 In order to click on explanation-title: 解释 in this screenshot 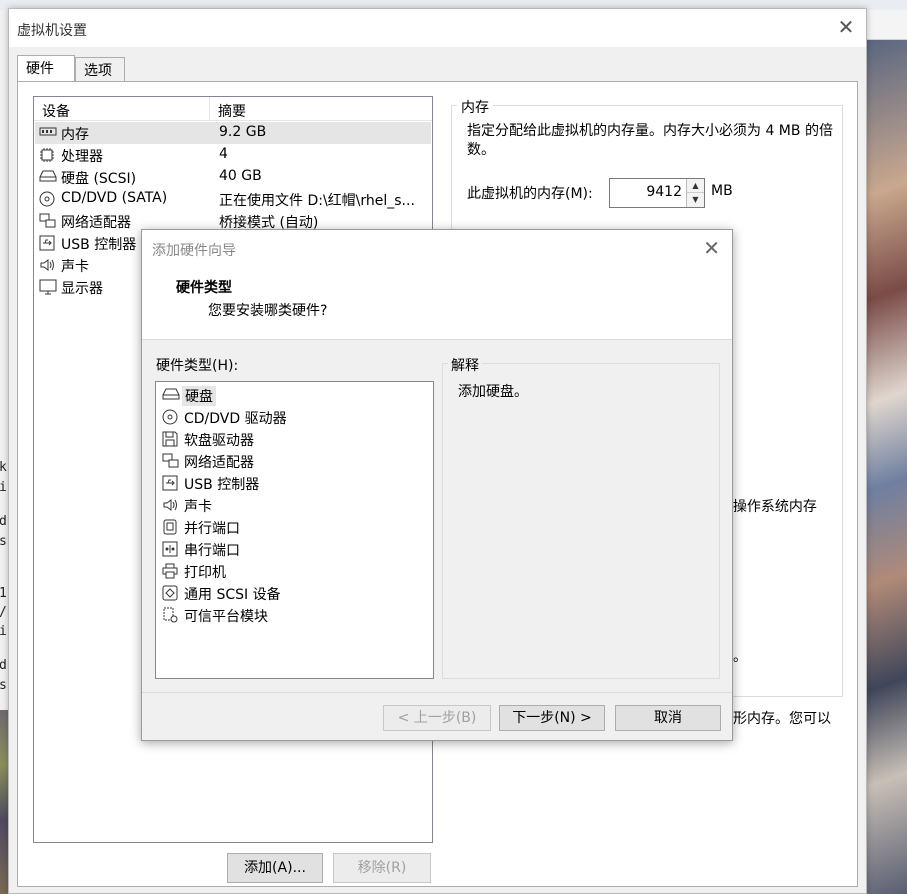, I will do `click(465, 365)`.